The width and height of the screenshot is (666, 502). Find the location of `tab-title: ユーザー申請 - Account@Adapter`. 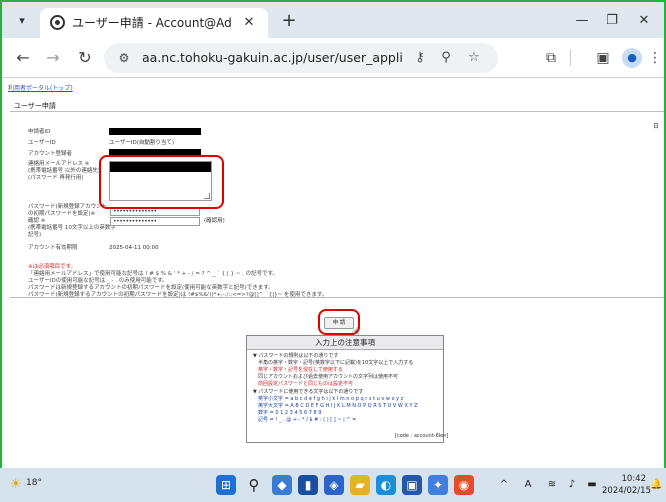

tab-title: ユーザー申請 - Account@Adapter is located at coordinates (152, 23).